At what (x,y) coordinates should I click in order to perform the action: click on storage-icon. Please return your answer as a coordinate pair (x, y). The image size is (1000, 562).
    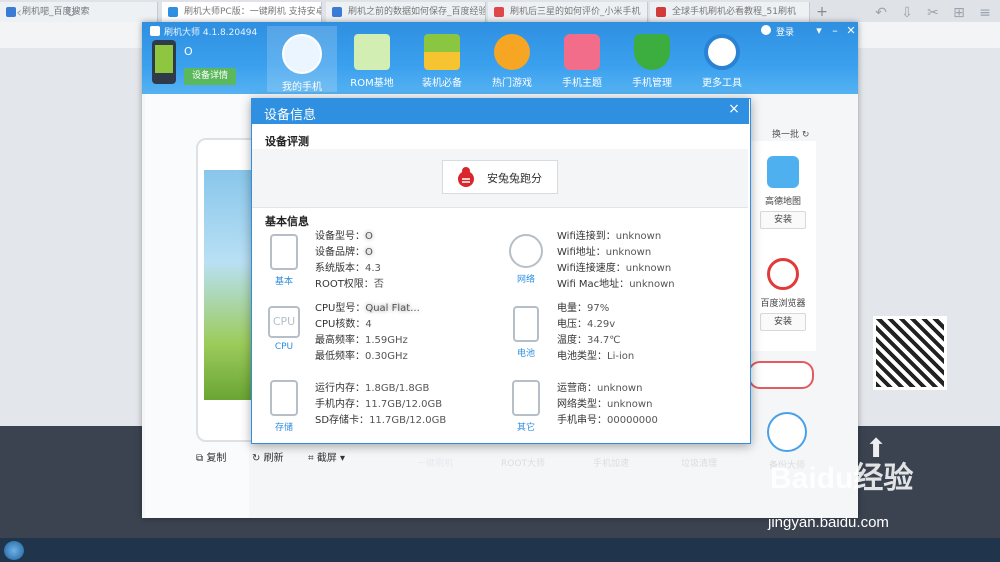
    Looking at the image, I should click on (284, 398).